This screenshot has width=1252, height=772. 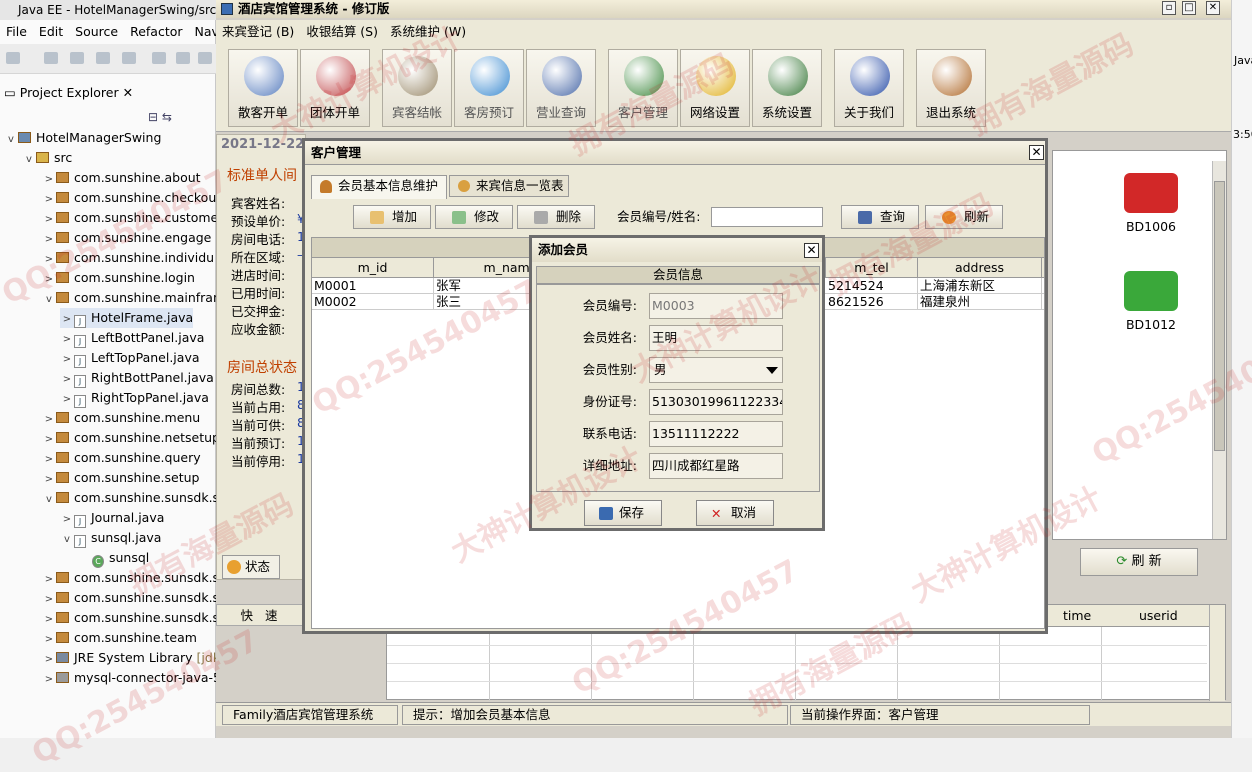 I want to click on tab-guest-list: 来宾信息一览表, so click(x=509, y=186).